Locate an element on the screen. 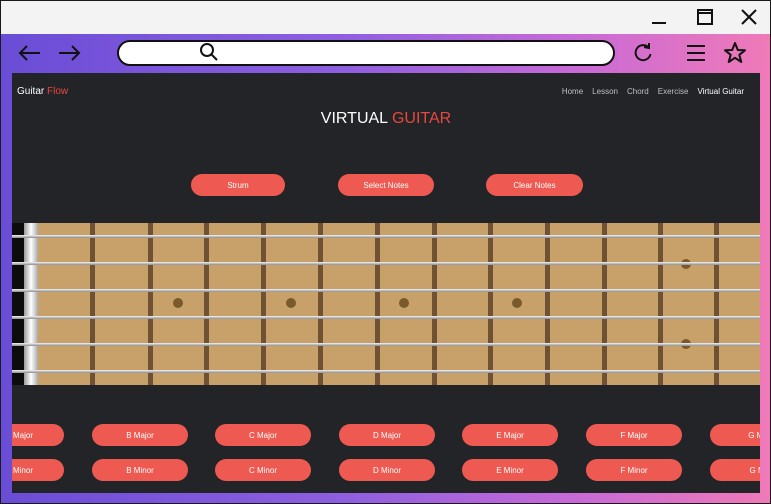 The height and width of the screenshot is (504, 771). close-button is located at coordinates (749, 17).